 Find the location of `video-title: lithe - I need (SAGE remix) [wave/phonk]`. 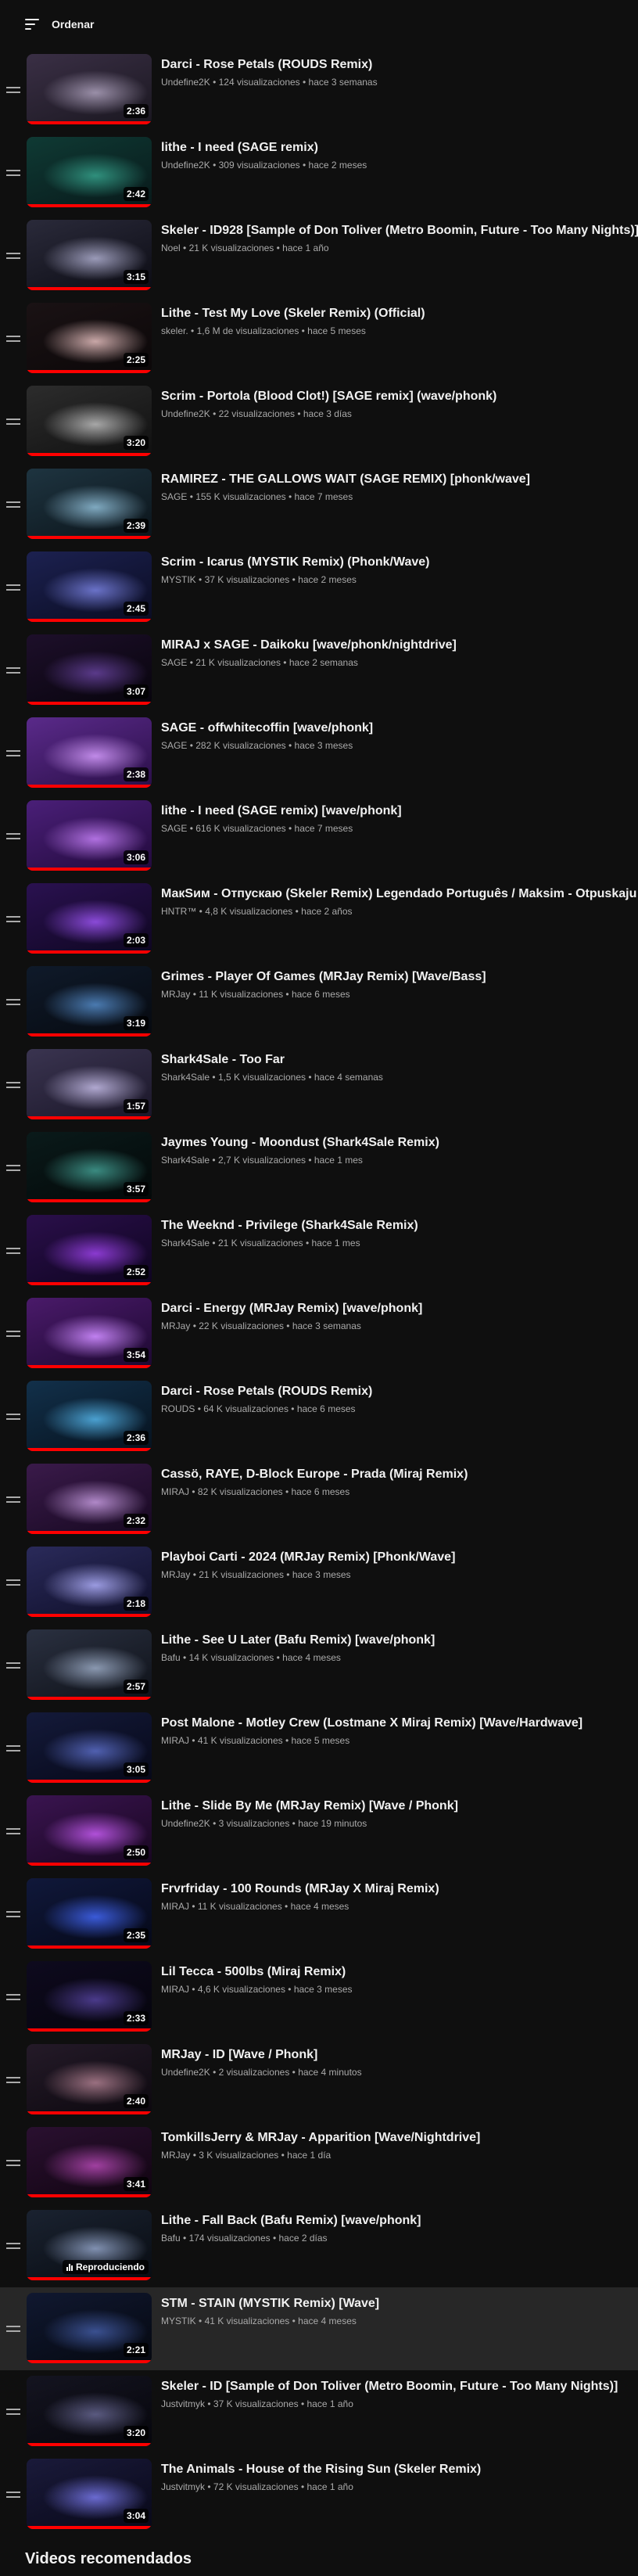

video-title: lithe - I need (SAGE remix) [wave/phonk] is located at coordinates (399, 812).